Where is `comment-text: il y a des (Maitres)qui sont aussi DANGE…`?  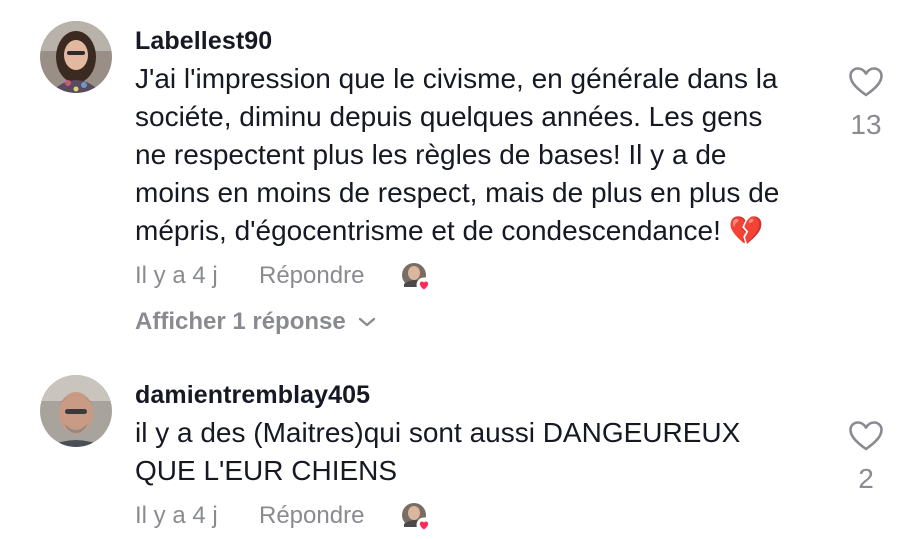
comment-text: il y a des (Maitres)qui sont aussi DANGE… is located at coordinates (437, 452).